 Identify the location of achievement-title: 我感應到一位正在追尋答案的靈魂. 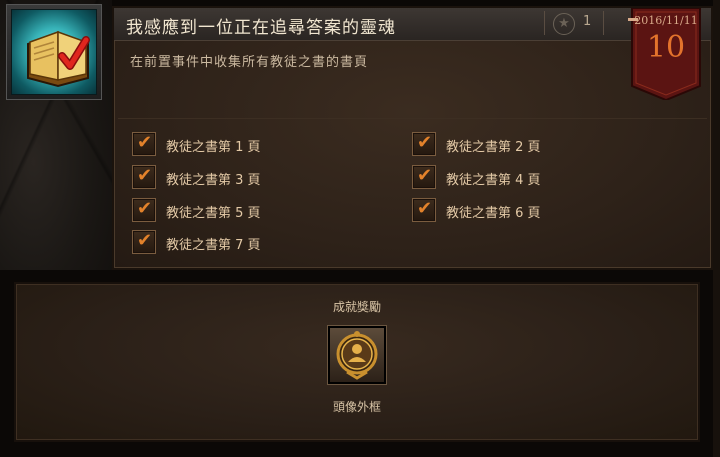
(261, 28).